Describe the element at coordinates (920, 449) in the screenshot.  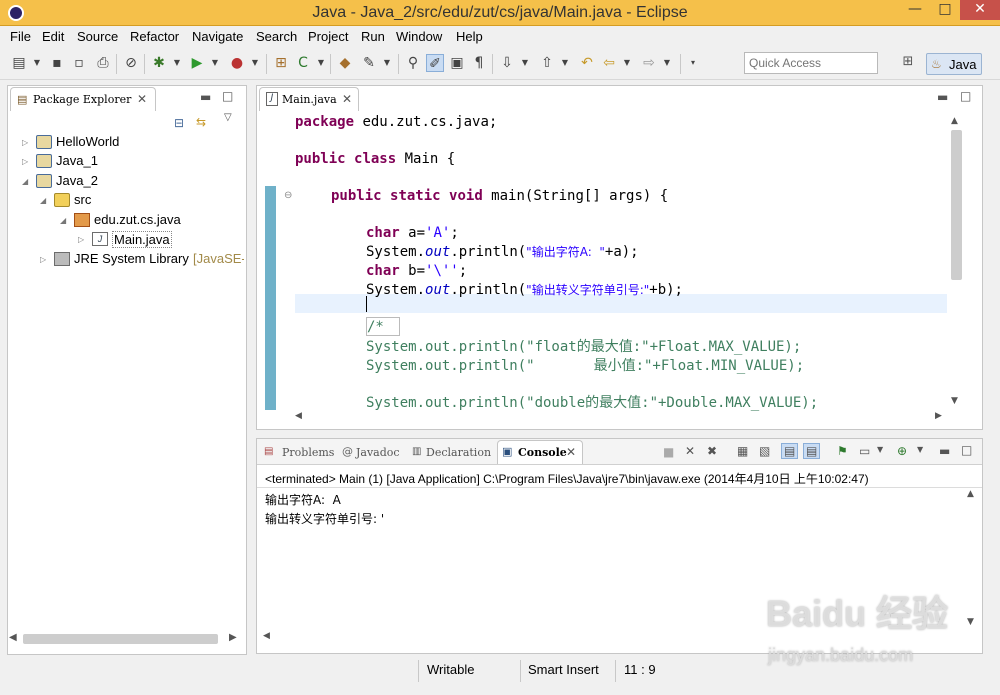
I see `open-console-dropdown-icon: ▼` at that location.